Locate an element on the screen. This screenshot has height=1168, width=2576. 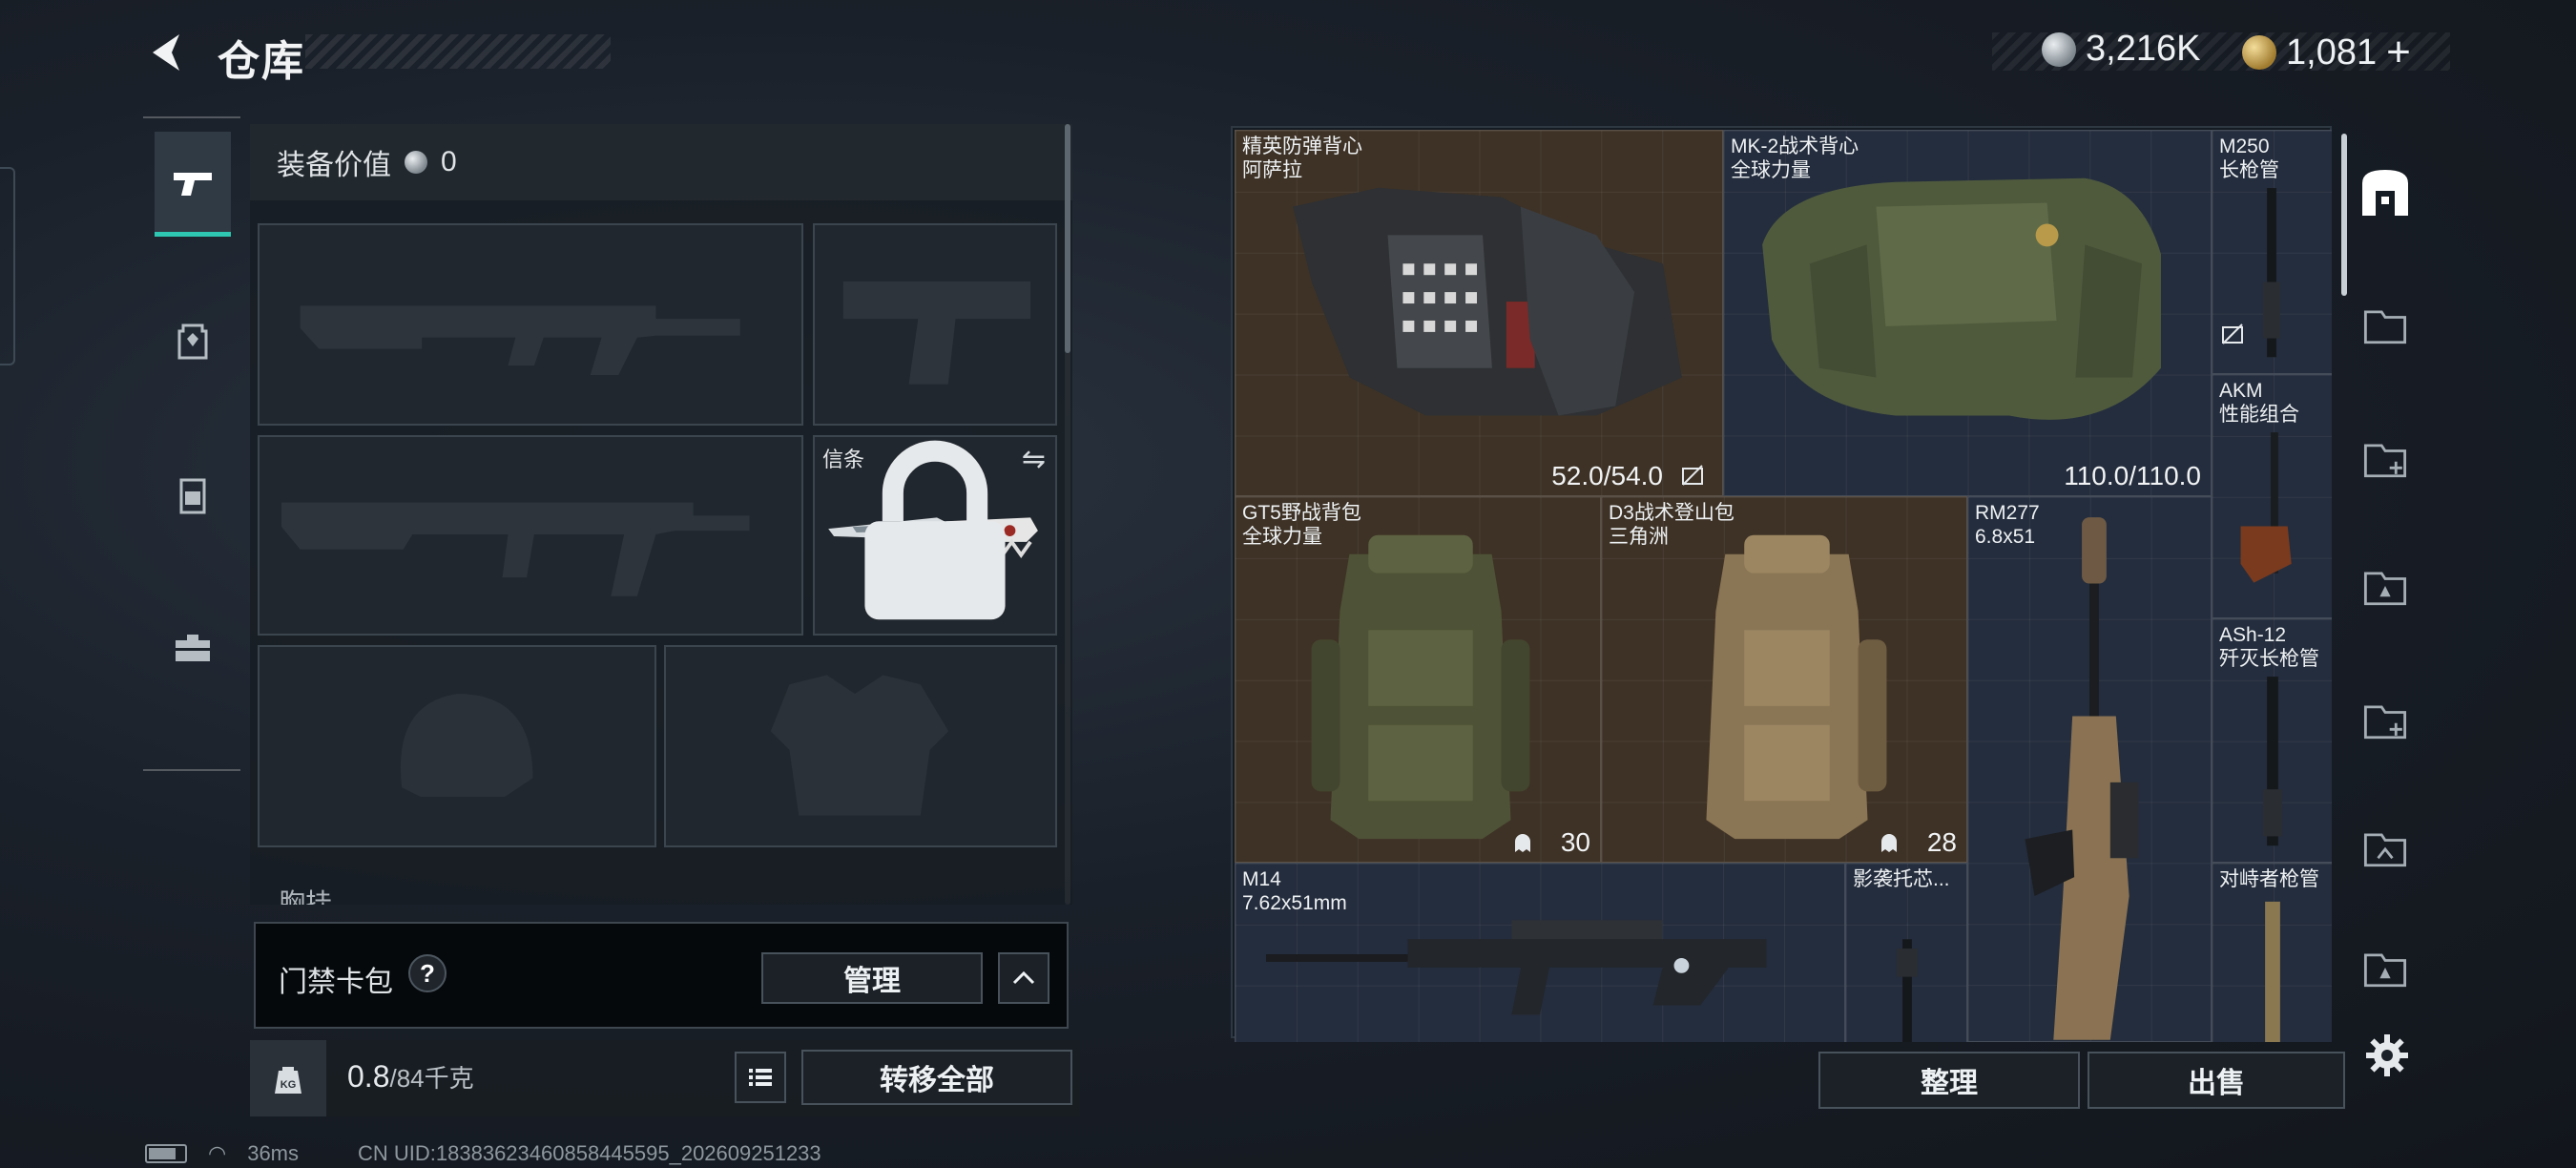
stash-item-d3-backpack: D3战术登山包 三角洲 28 is located at coordinates (1784, 679).